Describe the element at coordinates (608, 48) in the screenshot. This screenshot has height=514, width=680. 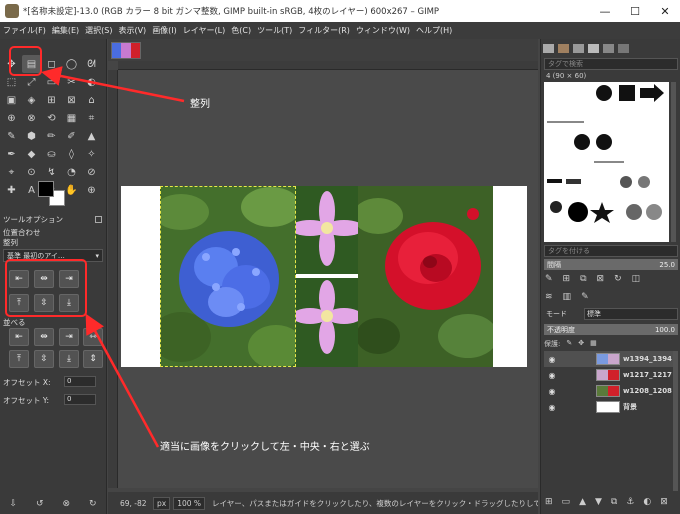
I see `document-history-tab-icon` at that location.